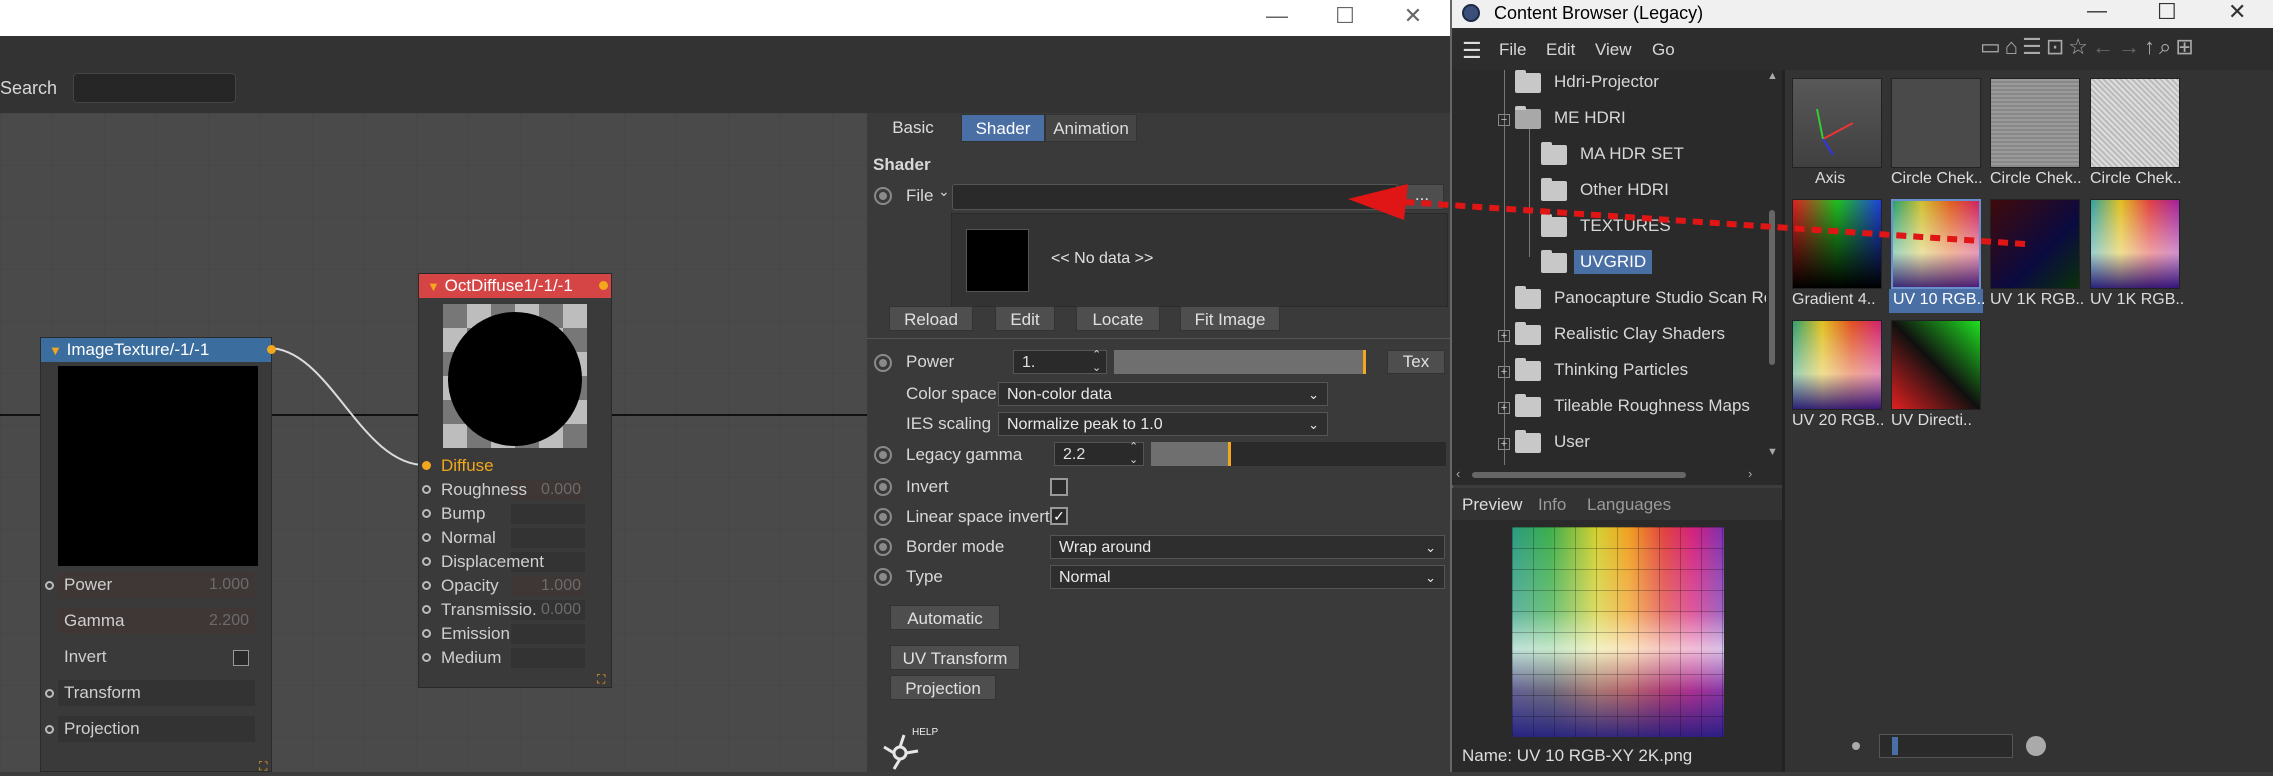  What do you see at coordinates (1772, 76) in the screenshot?
I see `scroll-up-icon: ▲` at bounding box center [1772, 76].